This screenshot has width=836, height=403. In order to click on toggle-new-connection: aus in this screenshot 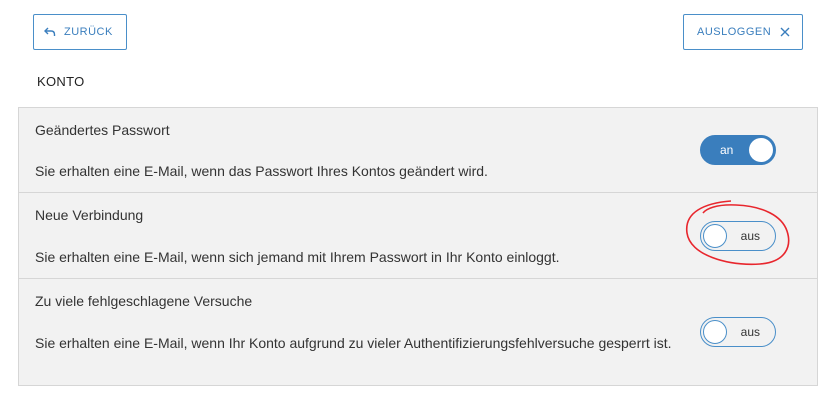, I will do `click(738, 236)`.